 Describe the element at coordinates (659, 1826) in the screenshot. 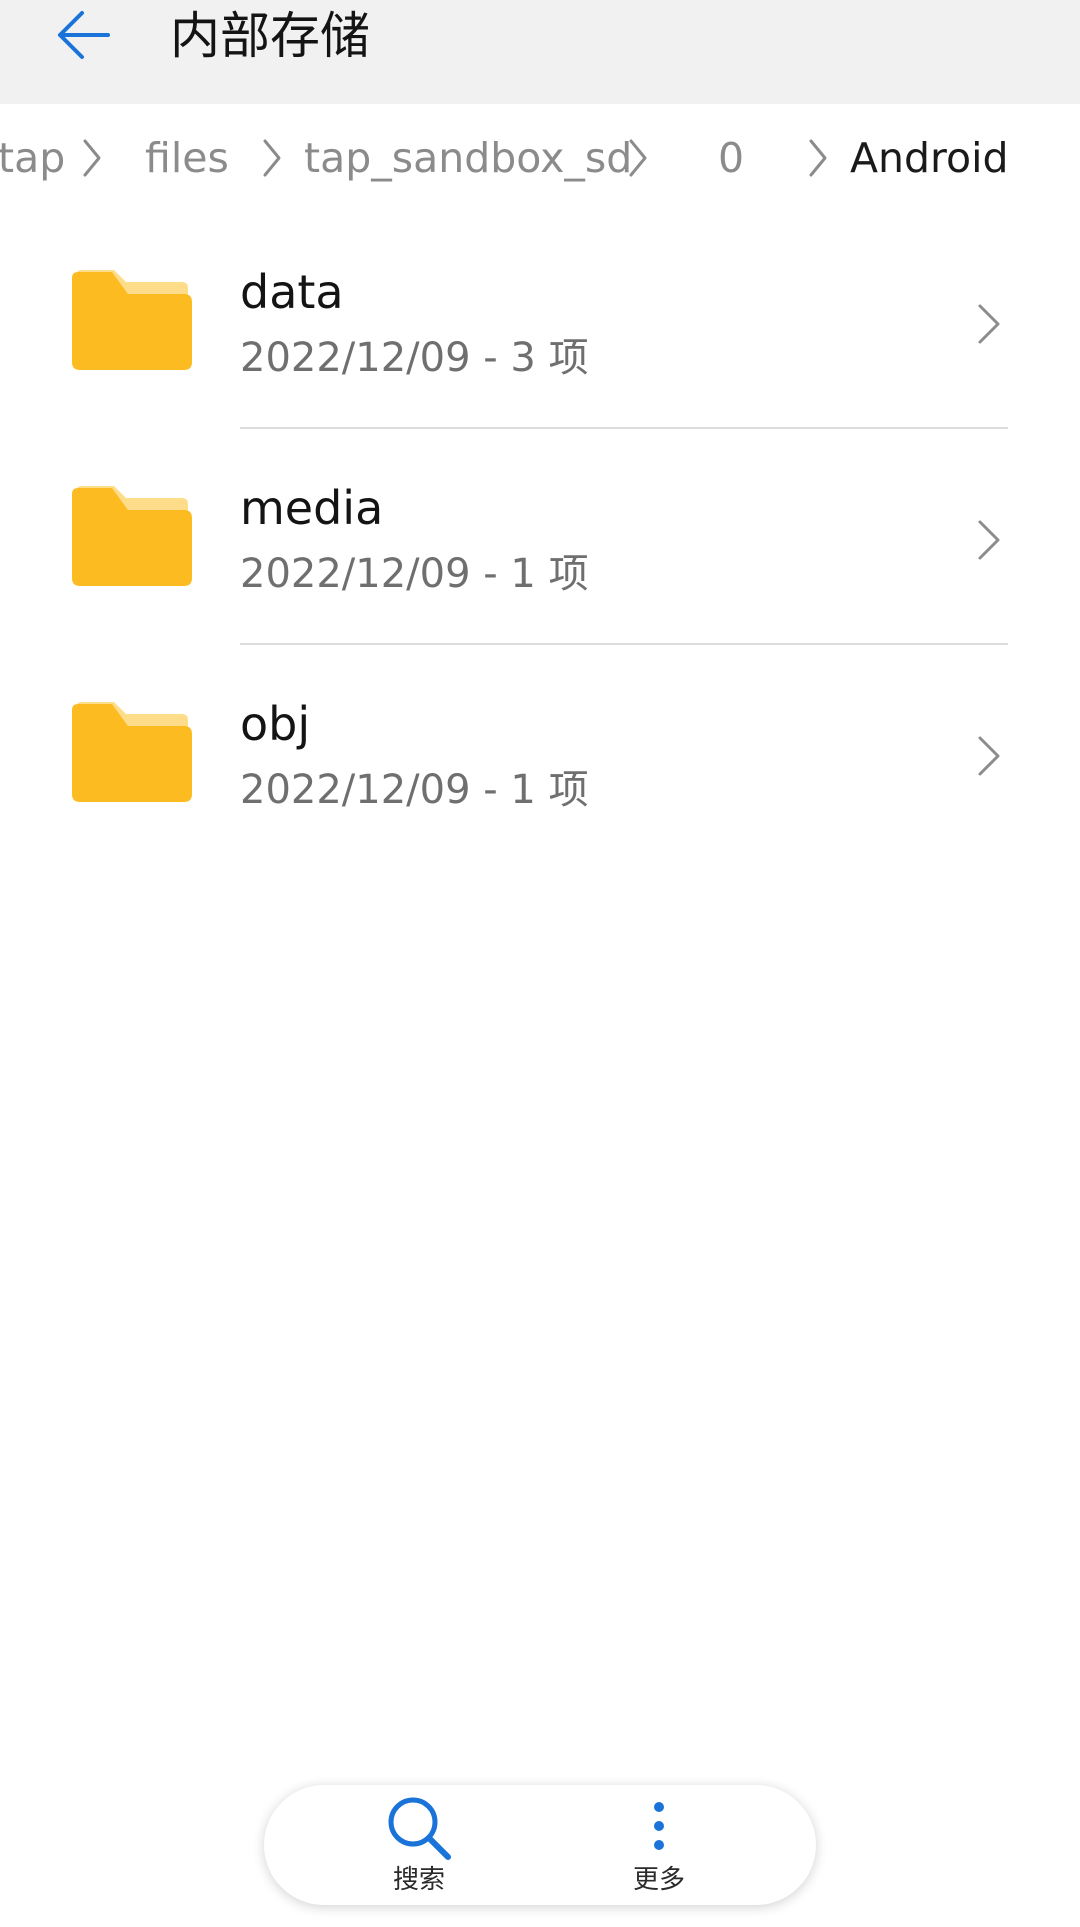

I see `more-vertical-icon` at that location.